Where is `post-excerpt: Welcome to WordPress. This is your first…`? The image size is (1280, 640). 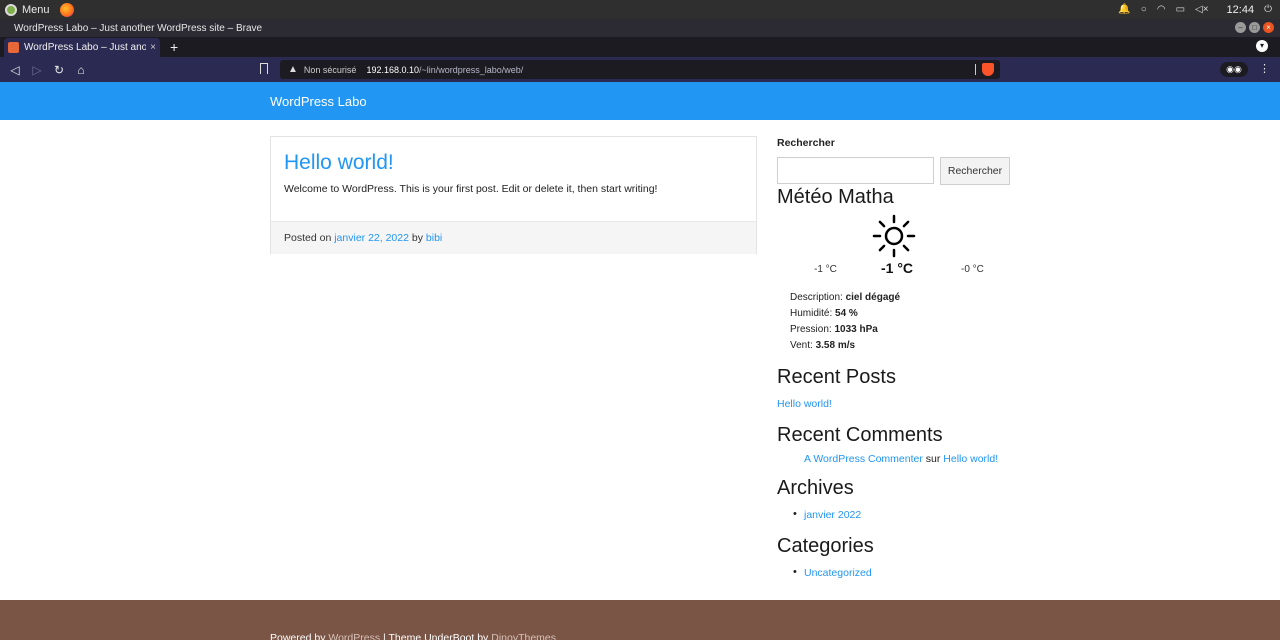
post-excerpt: Welcome to WordPress. This is your first… is located at coordinates (471, 189).